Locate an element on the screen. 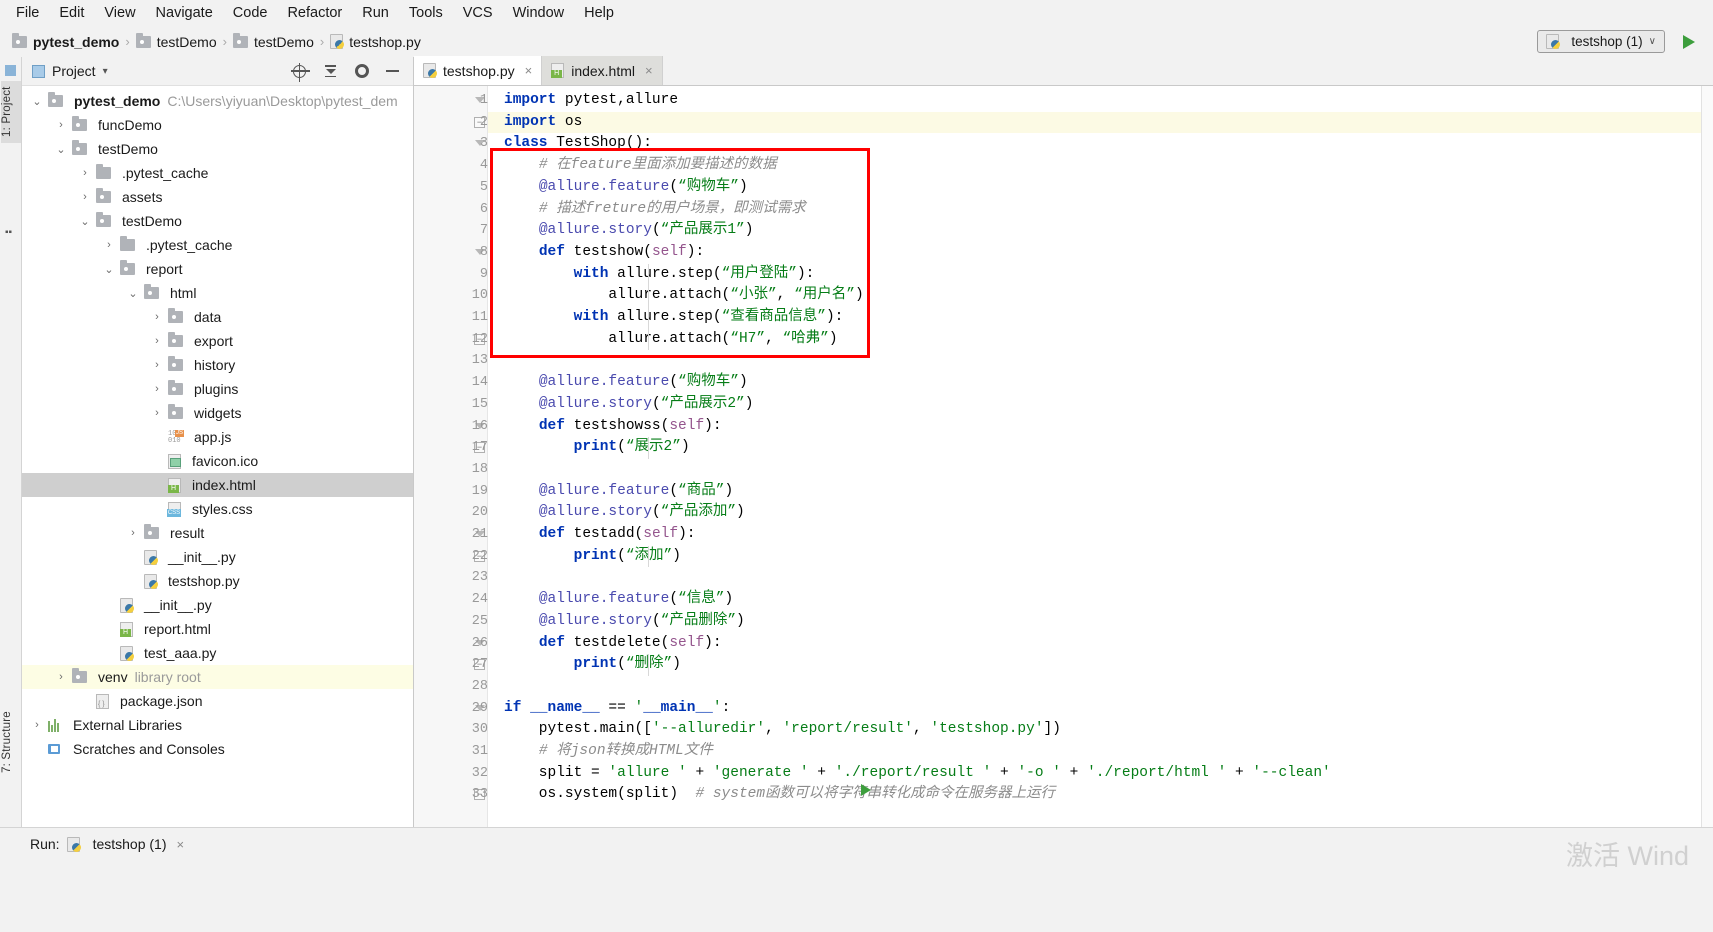 This screenshot has height=932, width=1713. settings-gear-icon is located at coordinates (361, 71).